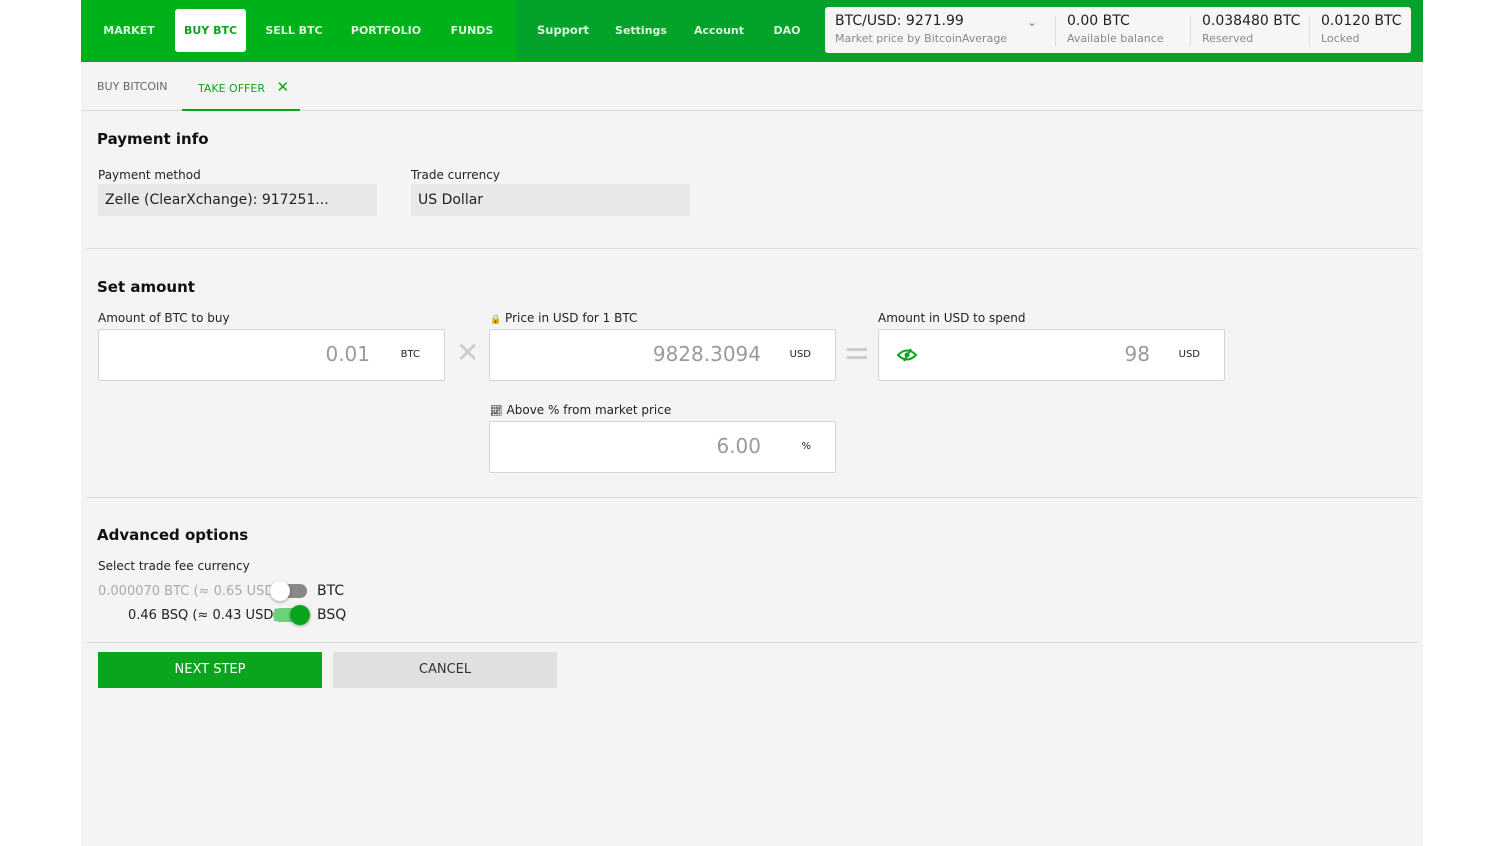  I want to click on btc-amount-value: 0.01, so click(347, 354).